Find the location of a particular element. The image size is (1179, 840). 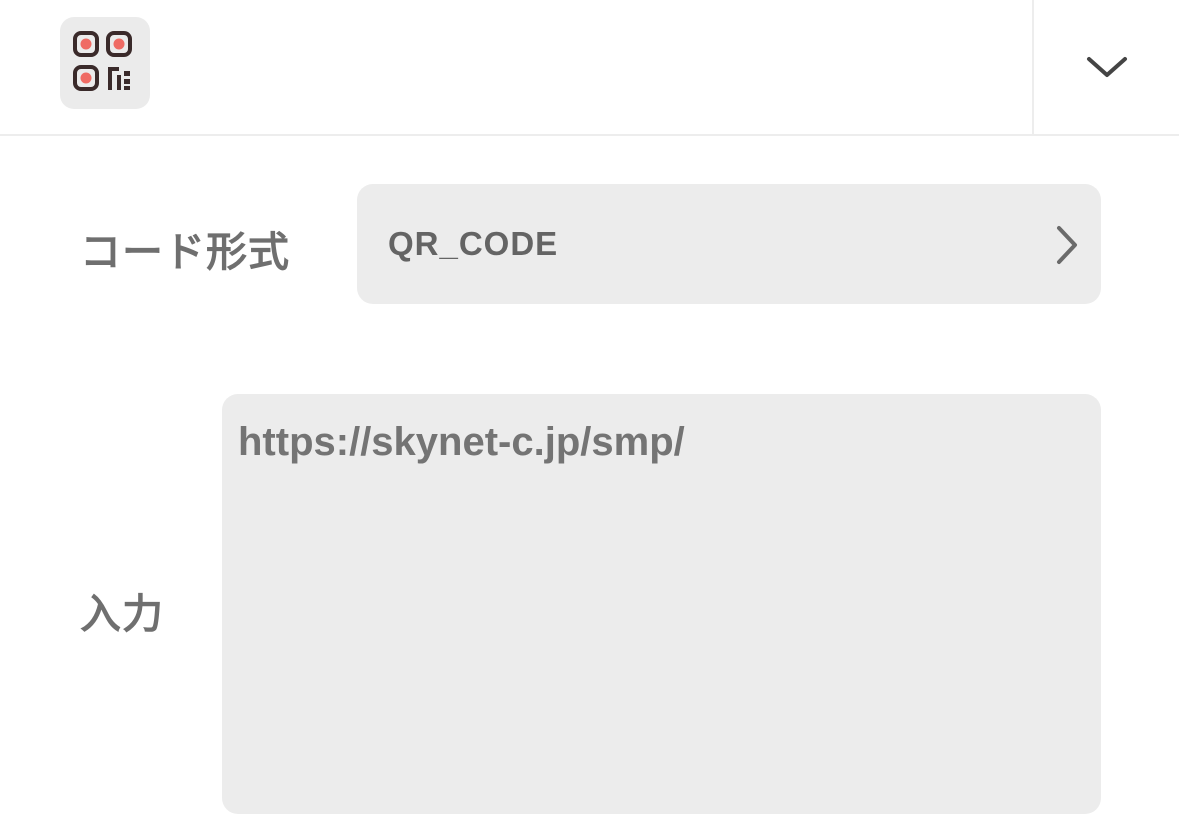

code-format-label: コード形式 is located at coordinates (185, 252).